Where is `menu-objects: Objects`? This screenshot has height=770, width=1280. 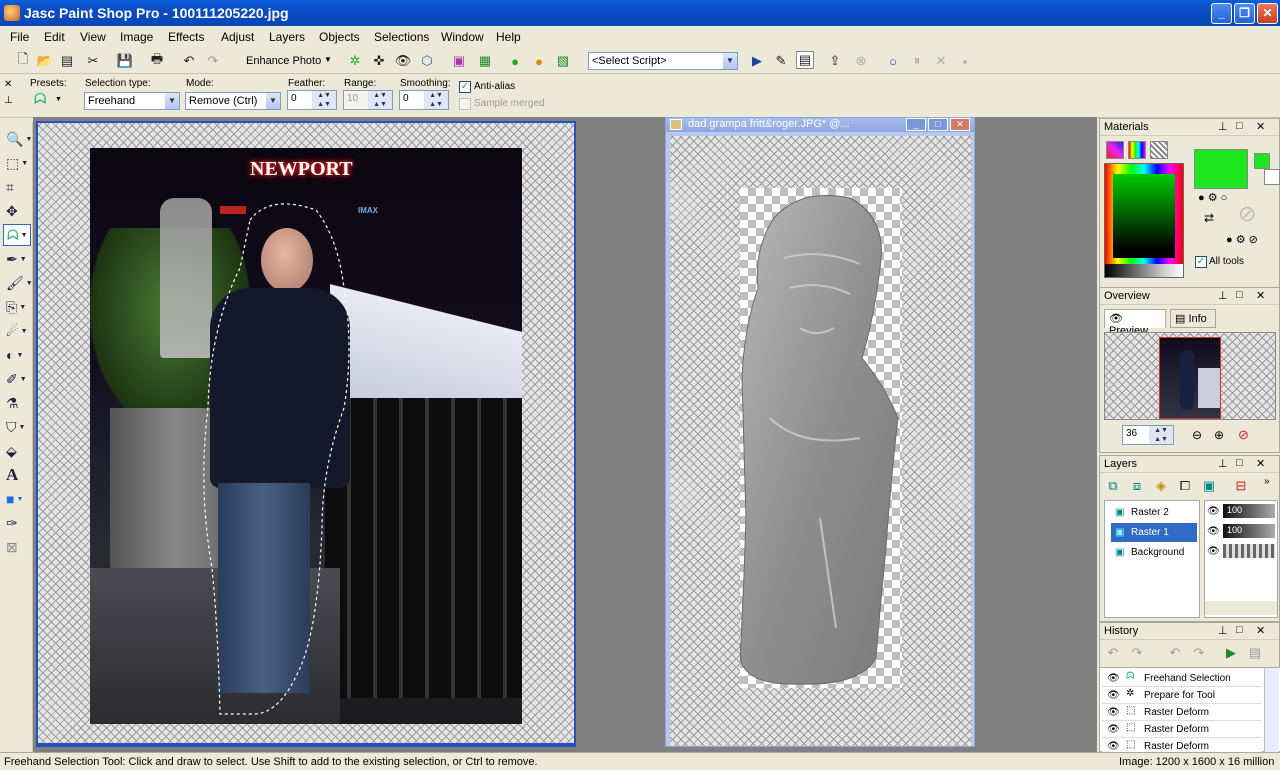
menu-objects: Objects is located at coordinates (339, 37).